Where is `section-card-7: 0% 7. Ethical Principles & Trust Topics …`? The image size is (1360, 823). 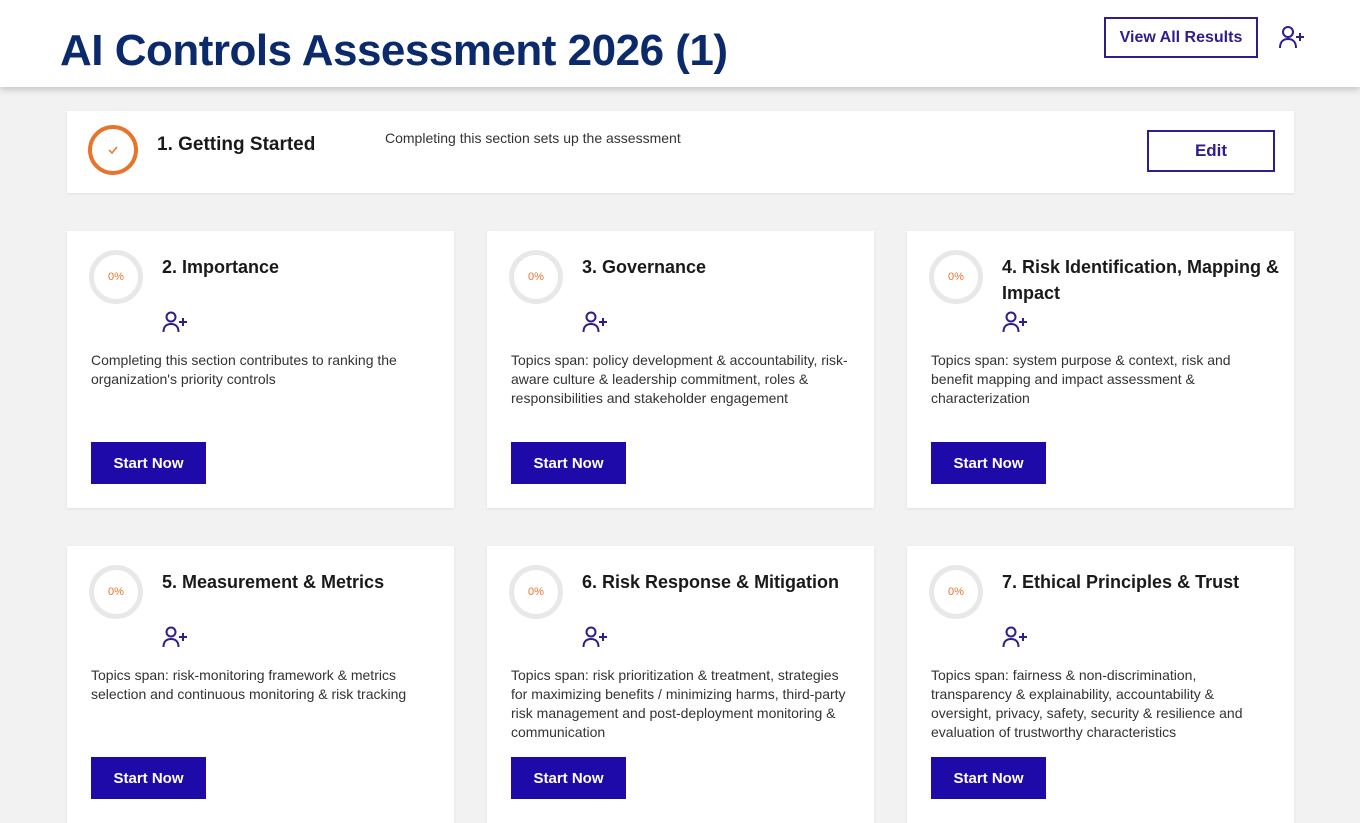
section-card-7: 0% 7. Ethical Principles & Trust Topics … is located at coordinates (1100, 684).